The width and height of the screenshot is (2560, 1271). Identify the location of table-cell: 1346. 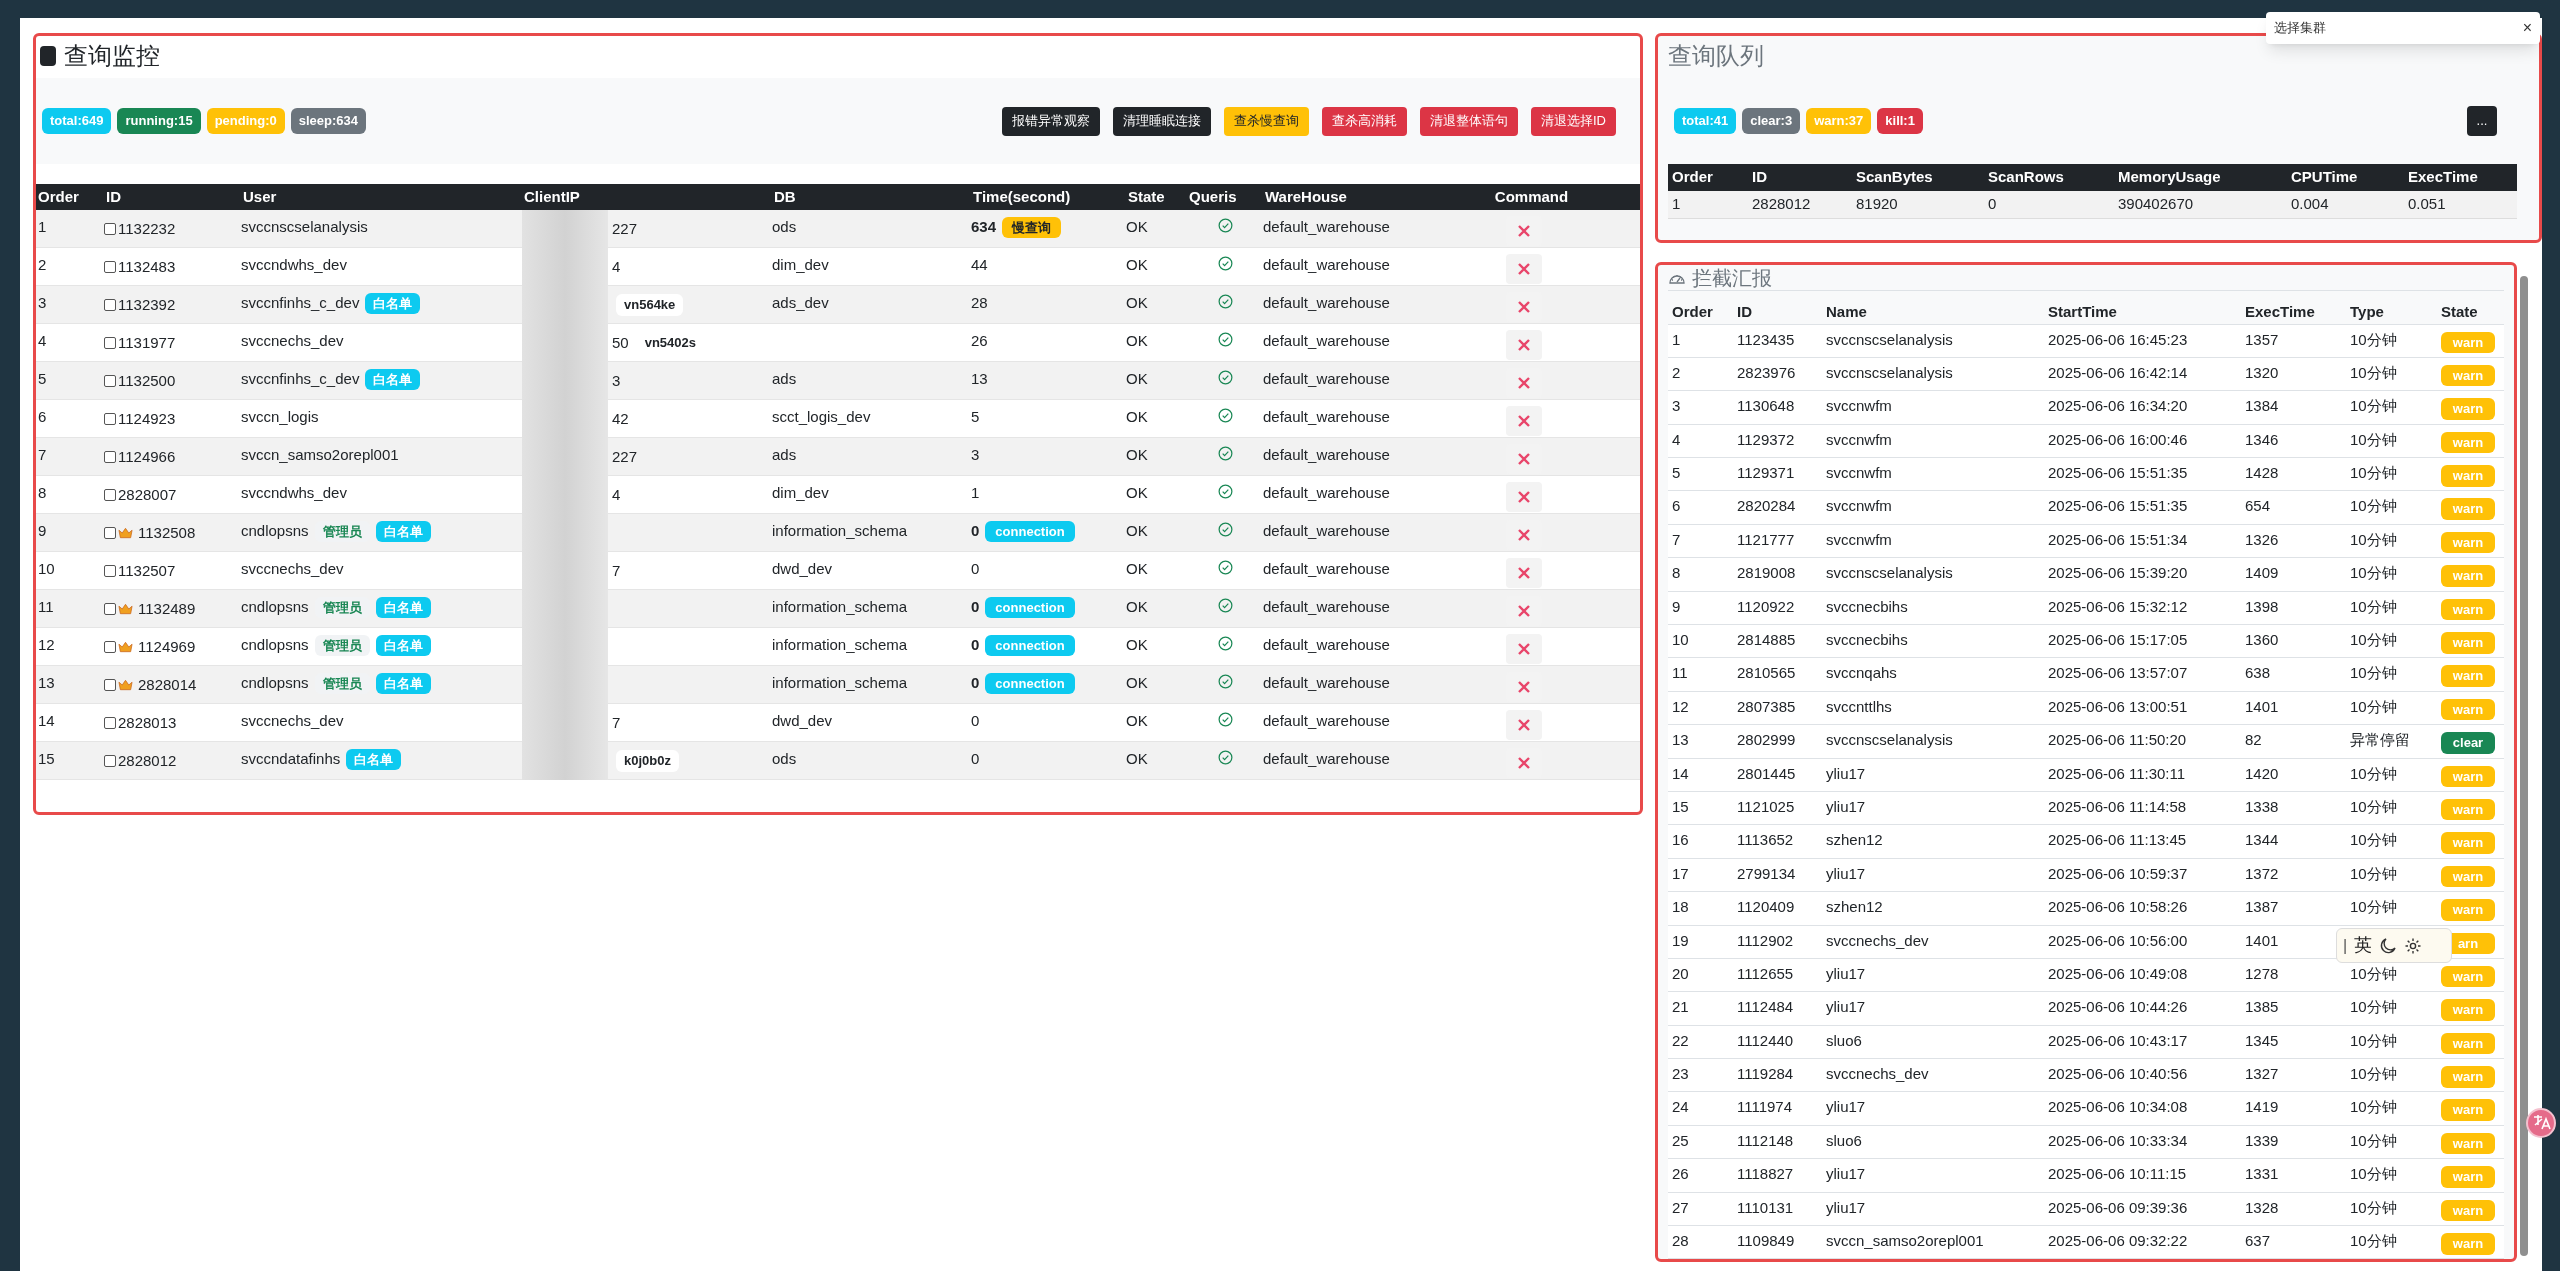
(2262, 439).